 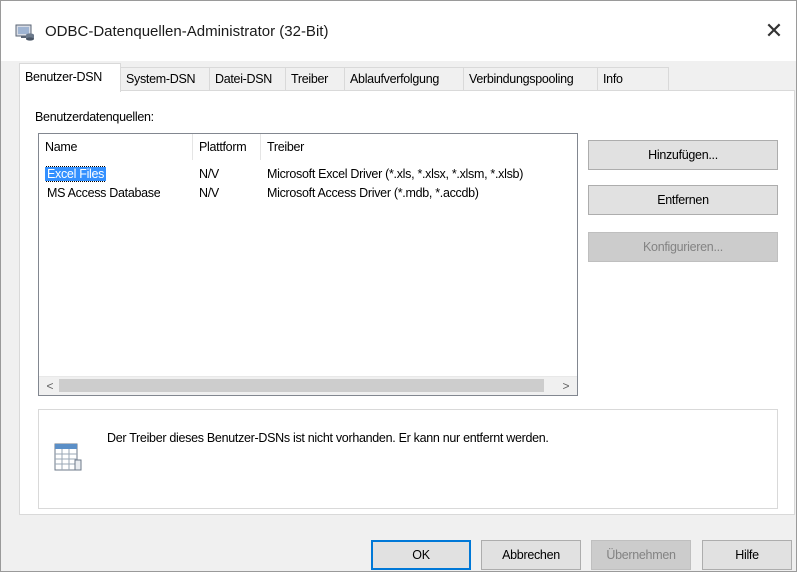 I want to click on close-button: ✕, so click(x=774, y=31).